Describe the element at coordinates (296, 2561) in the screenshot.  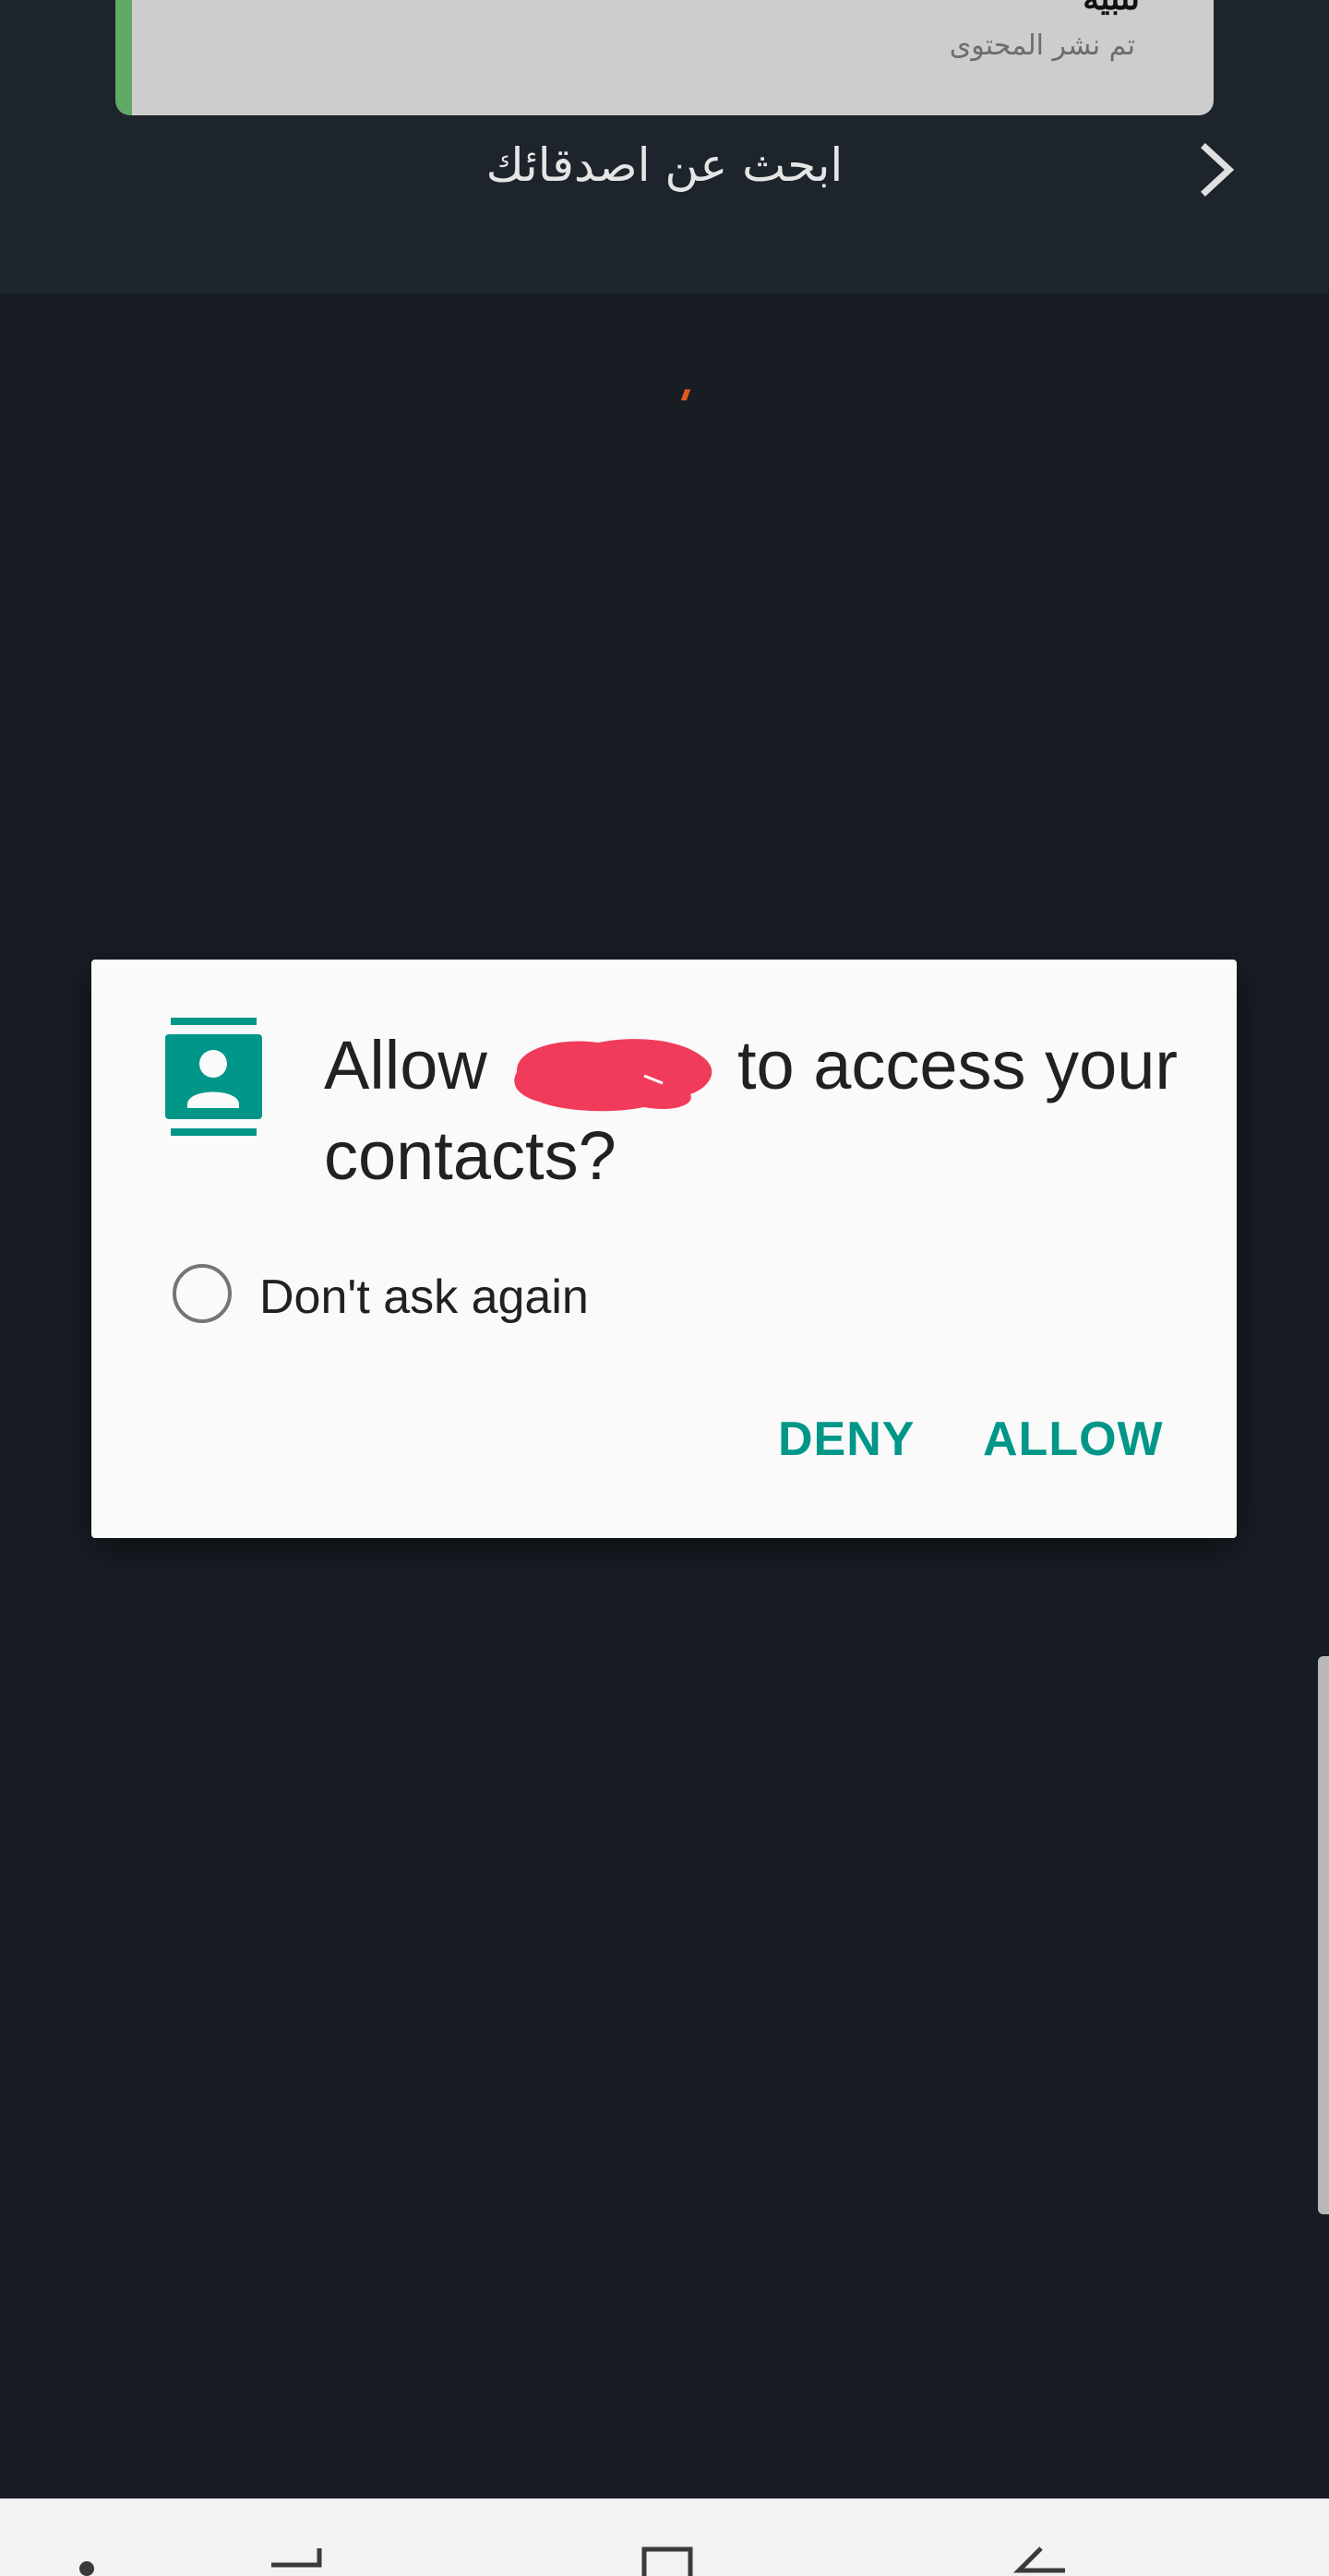
I see `recent-apps-icon` at that location.